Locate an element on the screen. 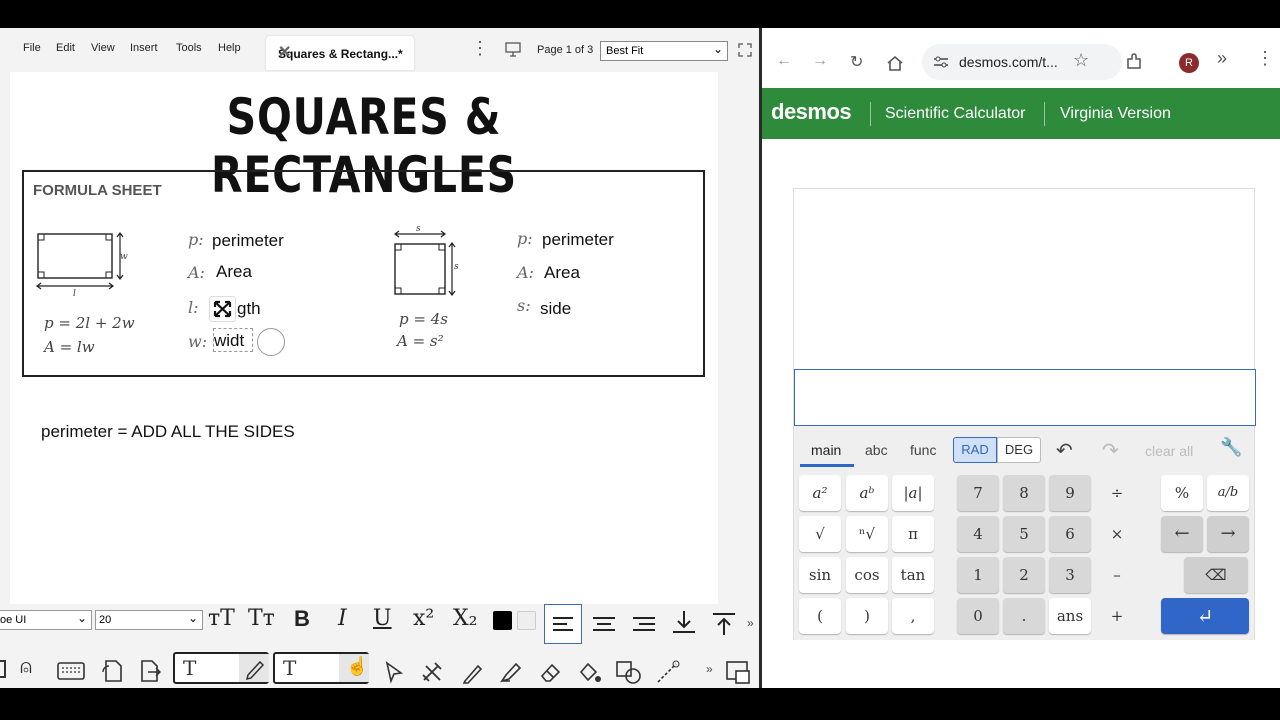  hand-tool-button: ☝ is located at coordinates (354, 668).